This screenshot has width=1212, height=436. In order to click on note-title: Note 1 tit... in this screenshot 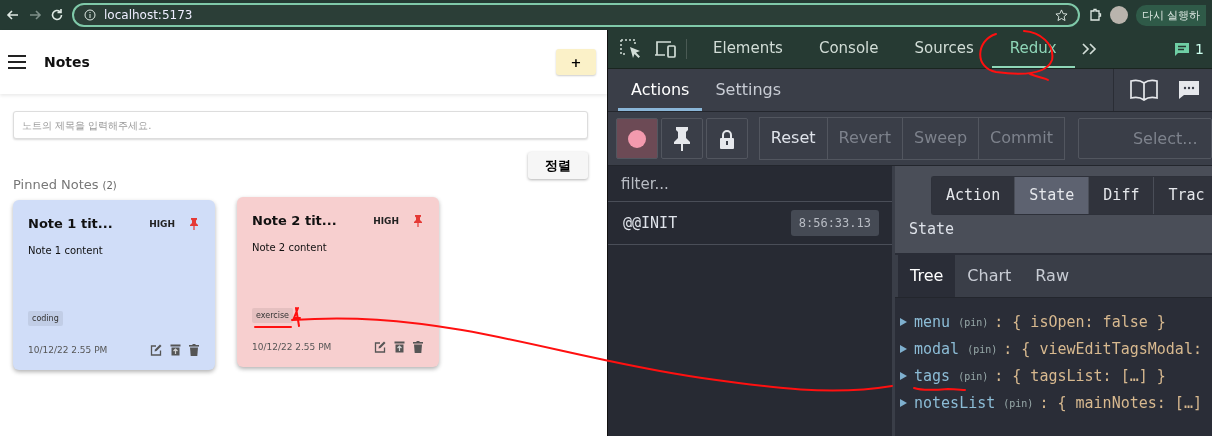, I will do `click(71, 223)`.